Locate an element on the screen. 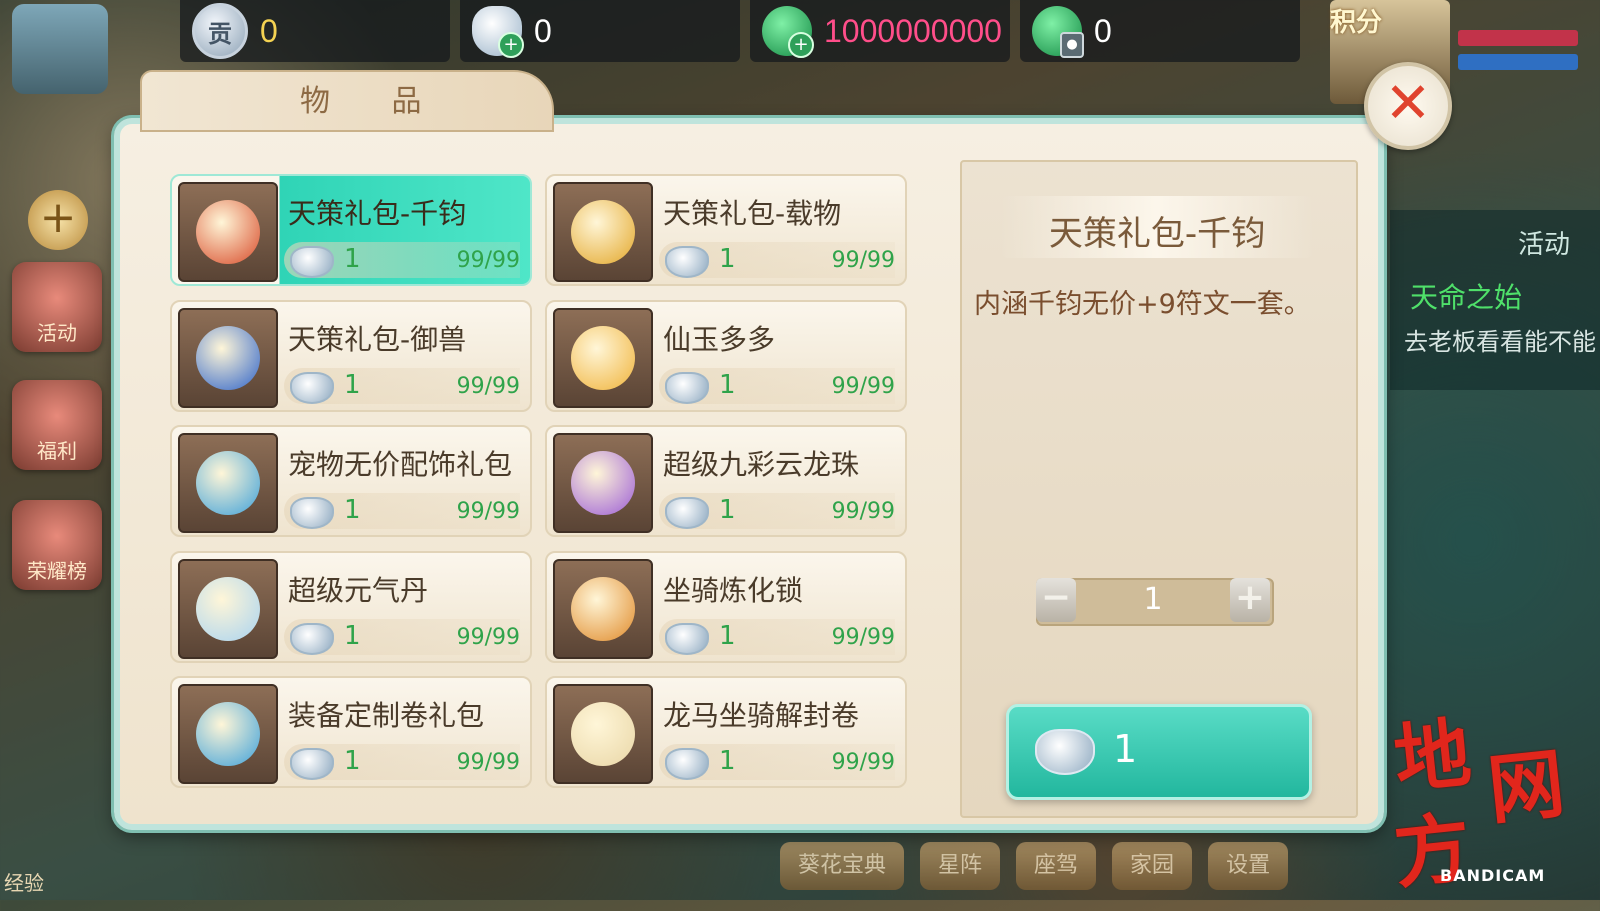 The image size is (1600, 911). scroll-gold-red-icon is located at coordinates (603, 232).